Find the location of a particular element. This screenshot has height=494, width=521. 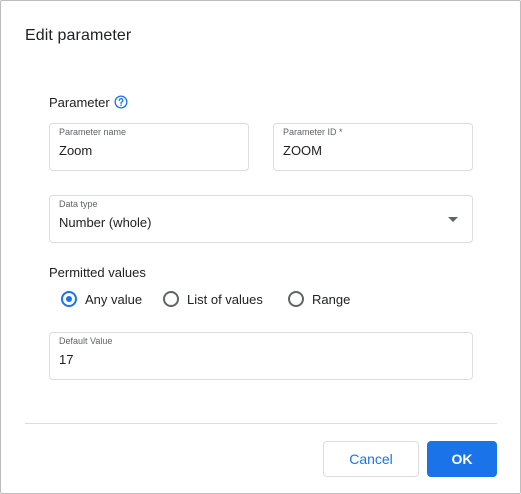

dropdown-arrow-icon is located at coordinates (453, 219).